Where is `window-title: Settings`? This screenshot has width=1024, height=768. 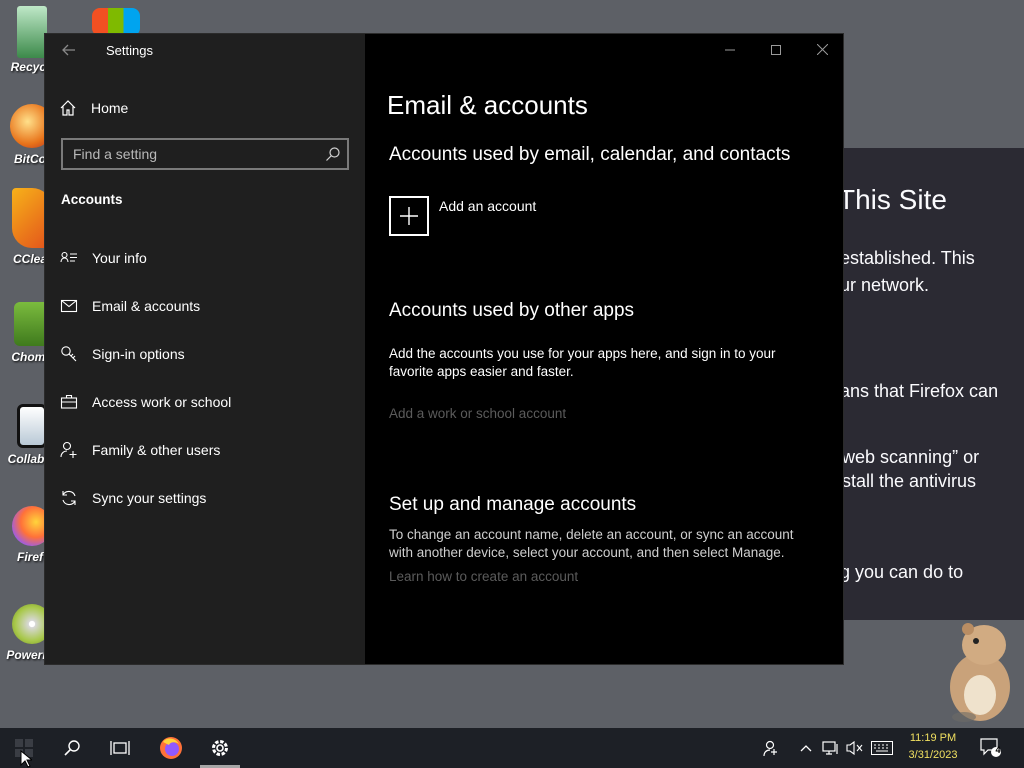 window-title: Settings is located at coordinates (129, 50).